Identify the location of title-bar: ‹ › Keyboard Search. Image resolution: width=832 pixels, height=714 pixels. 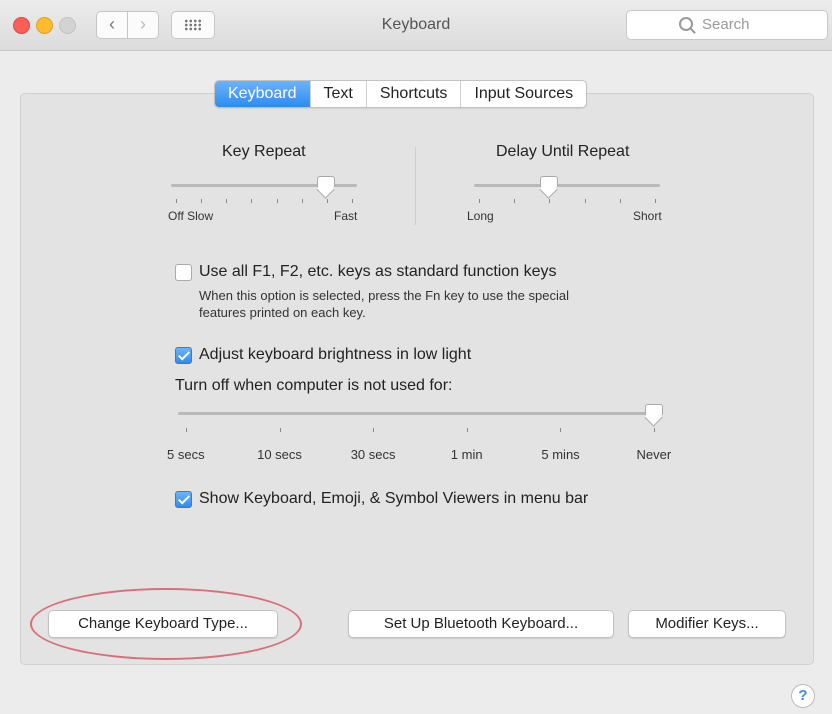
(416, 25).